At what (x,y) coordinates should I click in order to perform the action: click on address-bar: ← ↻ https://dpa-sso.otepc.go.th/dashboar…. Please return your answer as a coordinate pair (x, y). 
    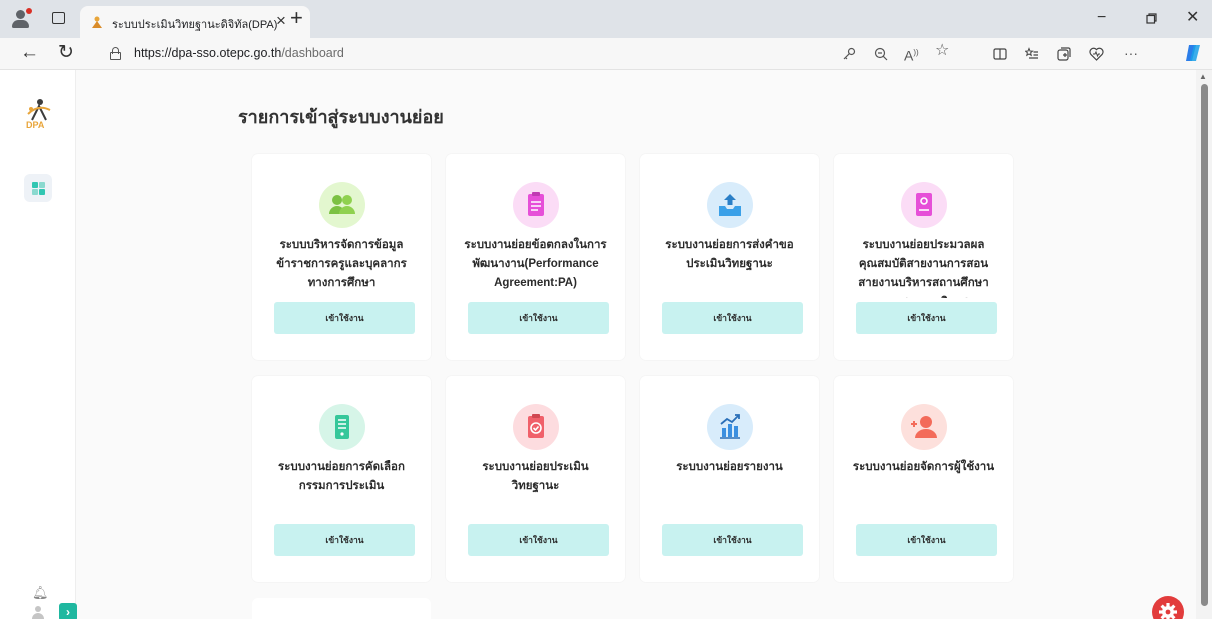
    Looking at the image, I should click on (606, 54).